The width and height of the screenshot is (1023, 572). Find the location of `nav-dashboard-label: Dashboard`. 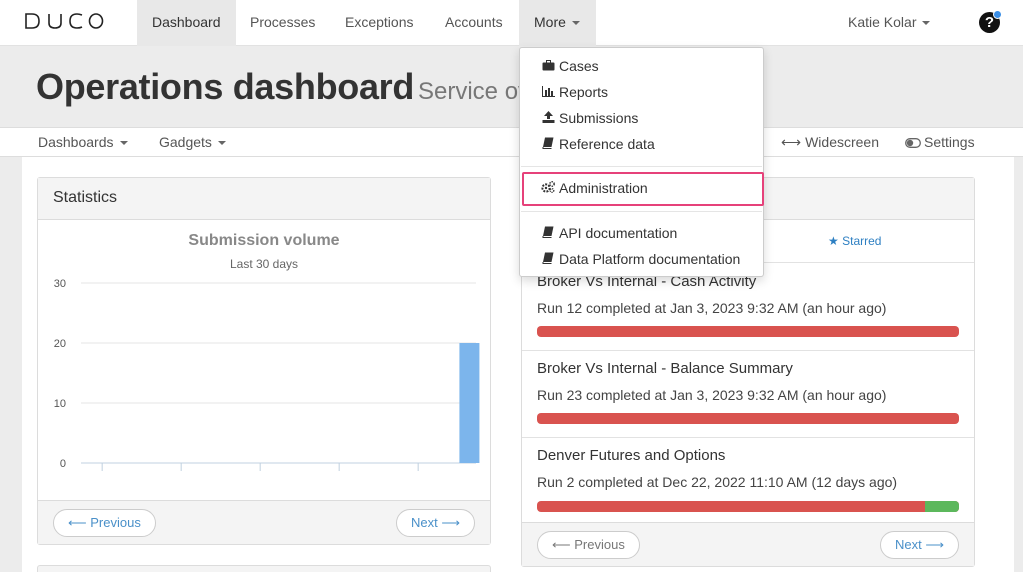

nav-dashboard-label: Dashboard is located at coordinates (186, 22).